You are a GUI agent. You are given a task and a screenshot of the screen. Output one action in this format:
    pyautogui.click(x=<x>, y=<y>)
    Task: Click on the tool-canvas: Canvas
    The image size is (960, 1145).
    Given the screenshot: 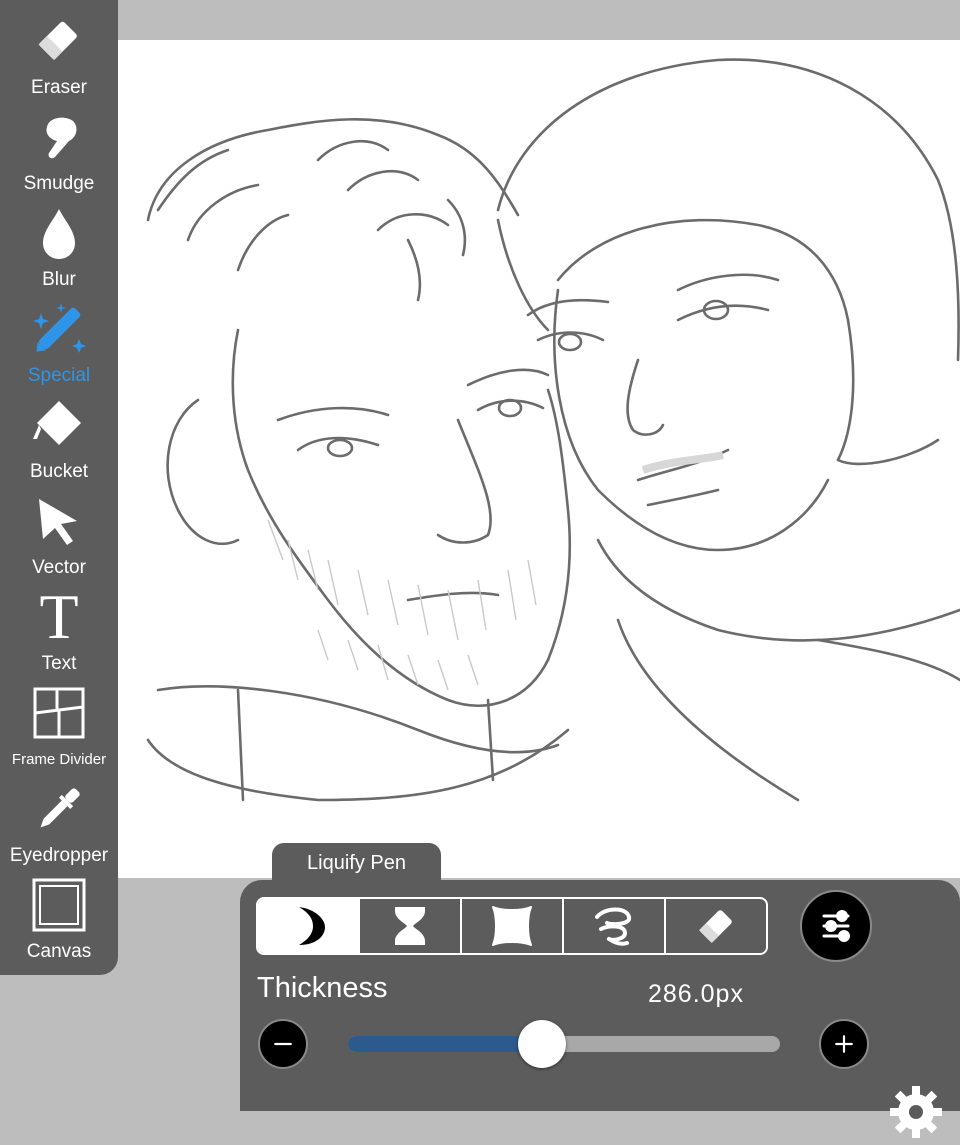 What is the action you would take?
    pyautogui.click(x=59, y=916)
    